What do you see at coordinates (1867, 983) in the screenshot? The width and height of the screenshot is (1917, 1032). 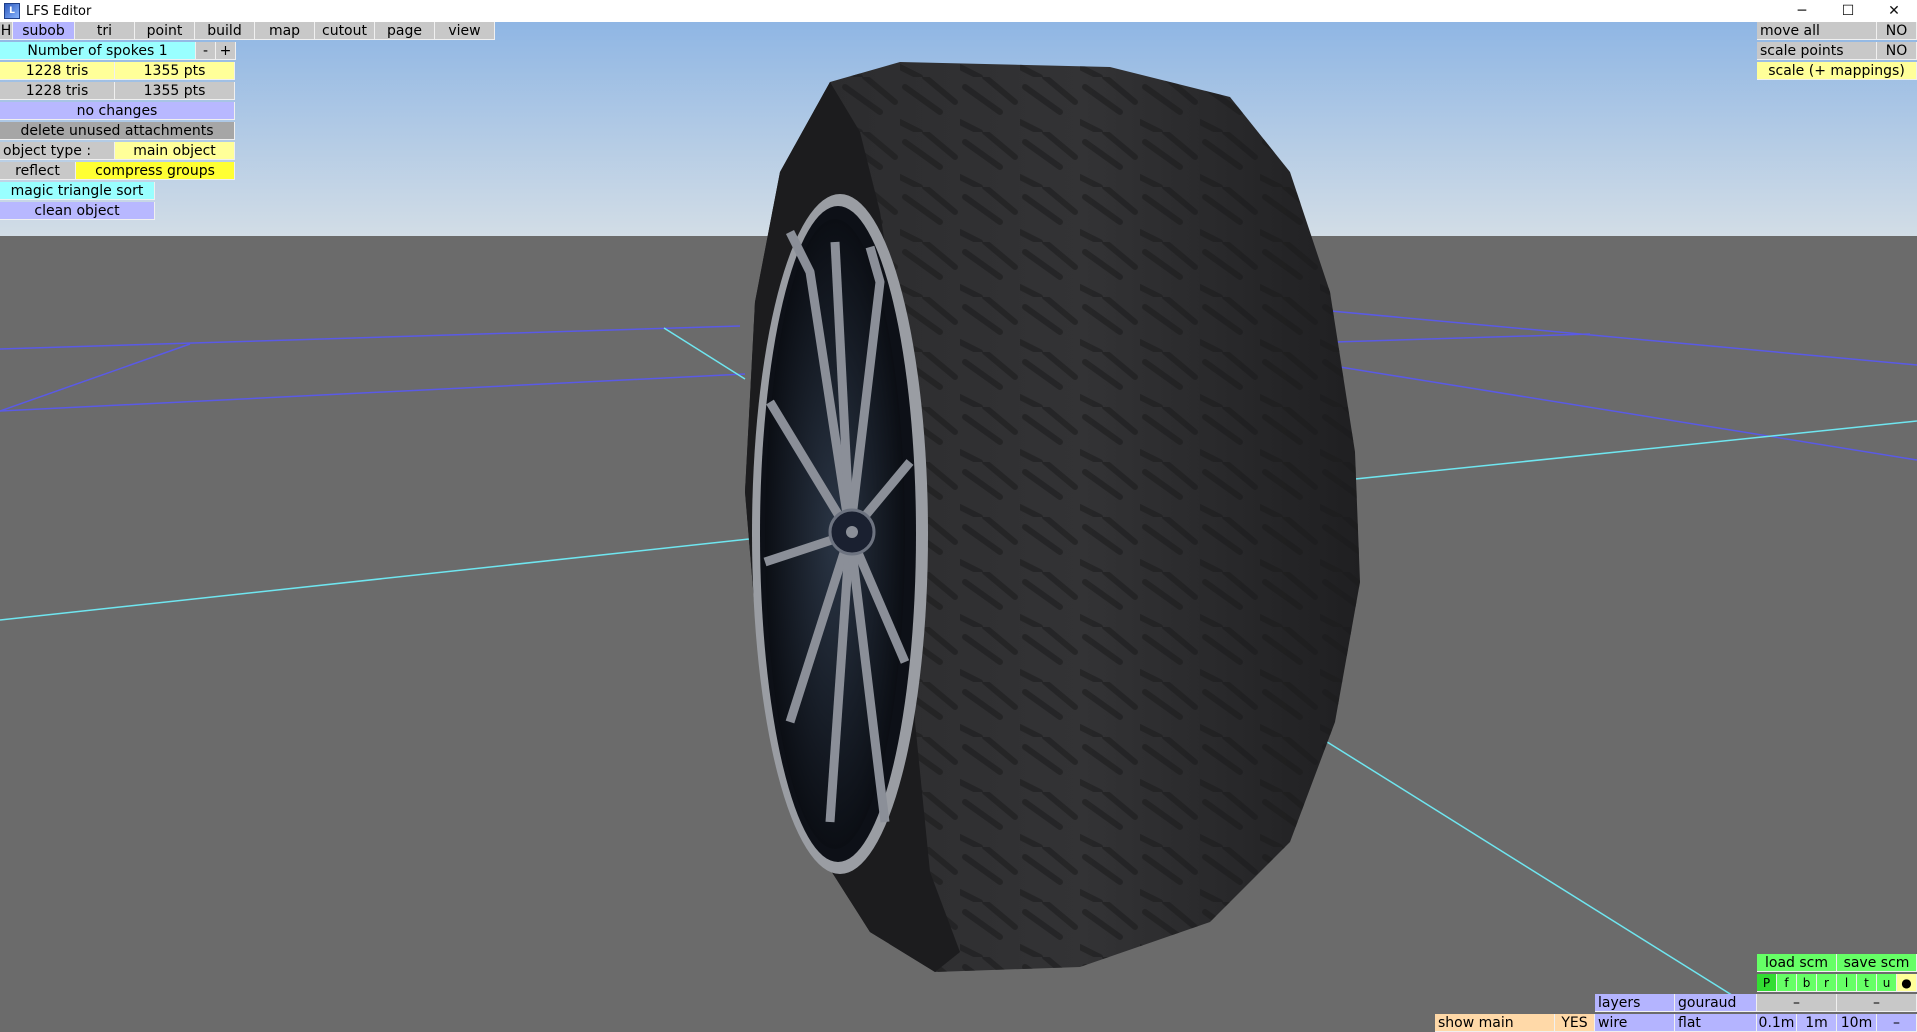 I see `flag-t-button: t` at bounding box center [1867, 983].